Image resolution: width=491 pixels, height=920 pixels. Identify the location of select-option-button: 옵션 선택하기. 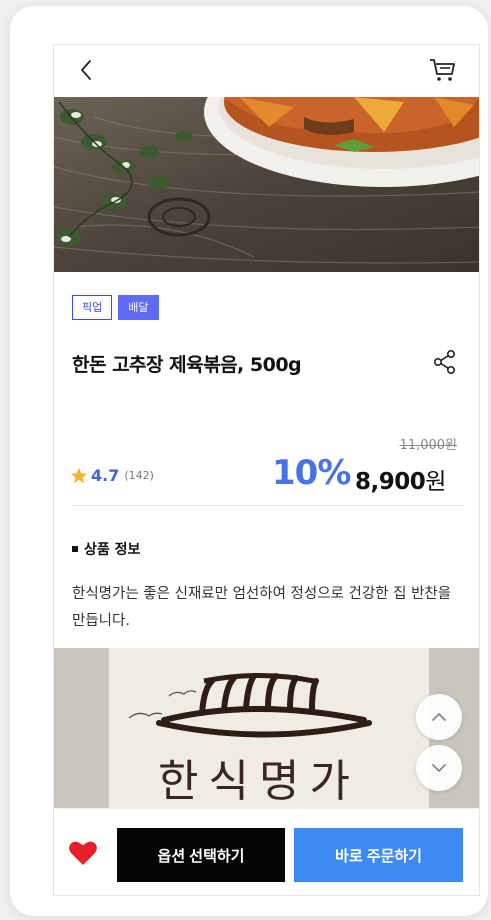
(201, 855).